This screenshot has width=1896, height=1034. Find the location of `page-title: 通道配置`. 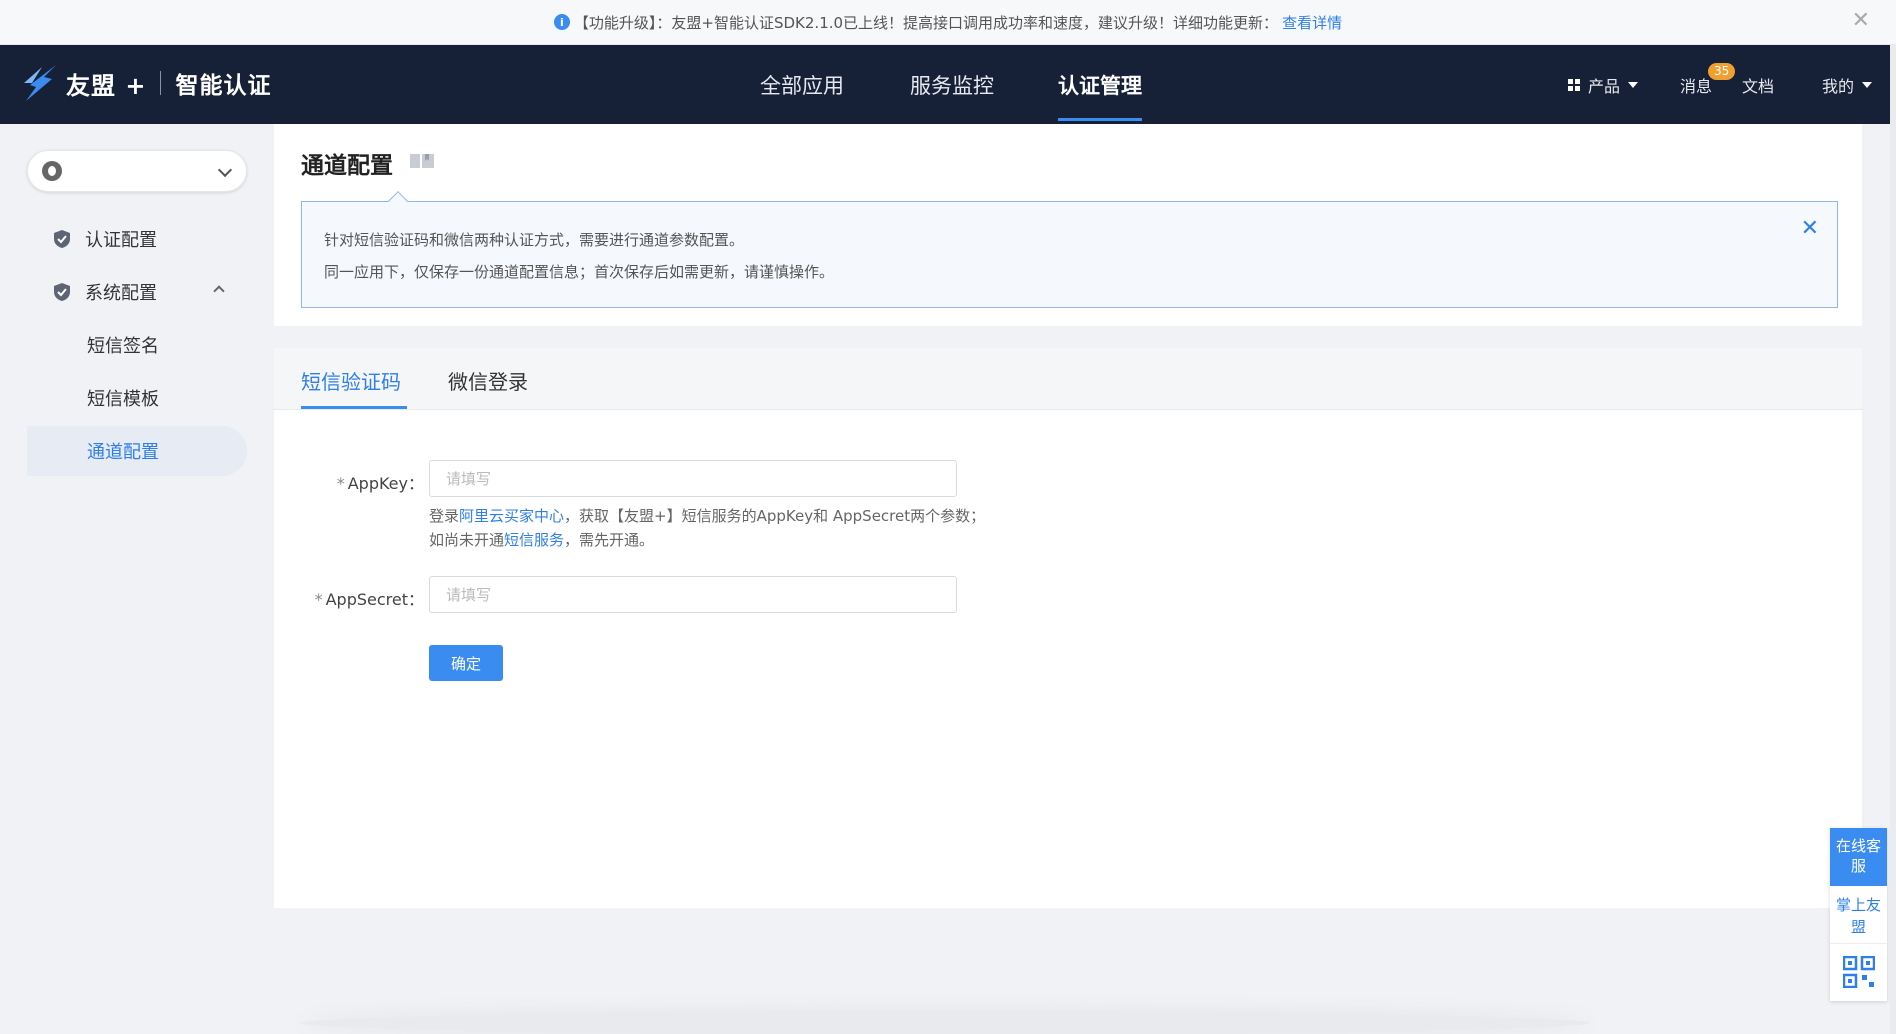

page-title: 通道配置 is located at coordinates (347, 166).